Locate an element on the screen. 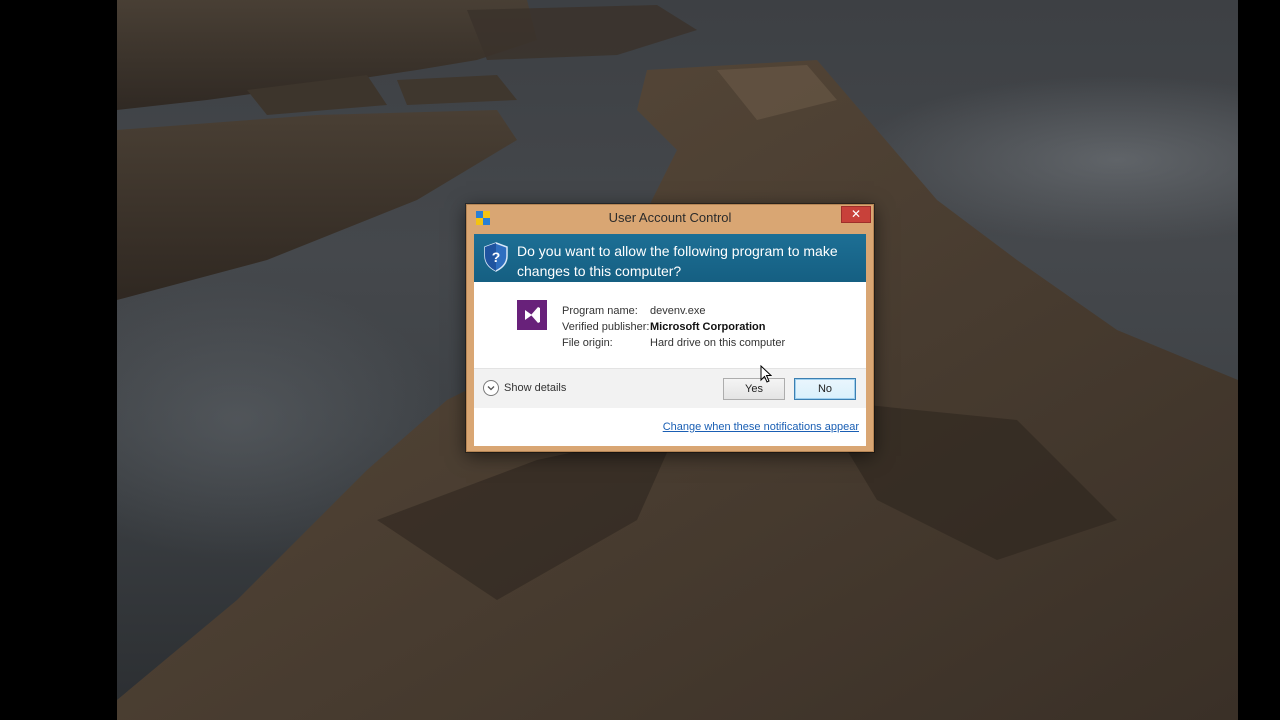 Image resolution: width=1280 pixels, height=720 pixels. dialog-footer: Change when these notifications appear is located at coordinates (670, 427).